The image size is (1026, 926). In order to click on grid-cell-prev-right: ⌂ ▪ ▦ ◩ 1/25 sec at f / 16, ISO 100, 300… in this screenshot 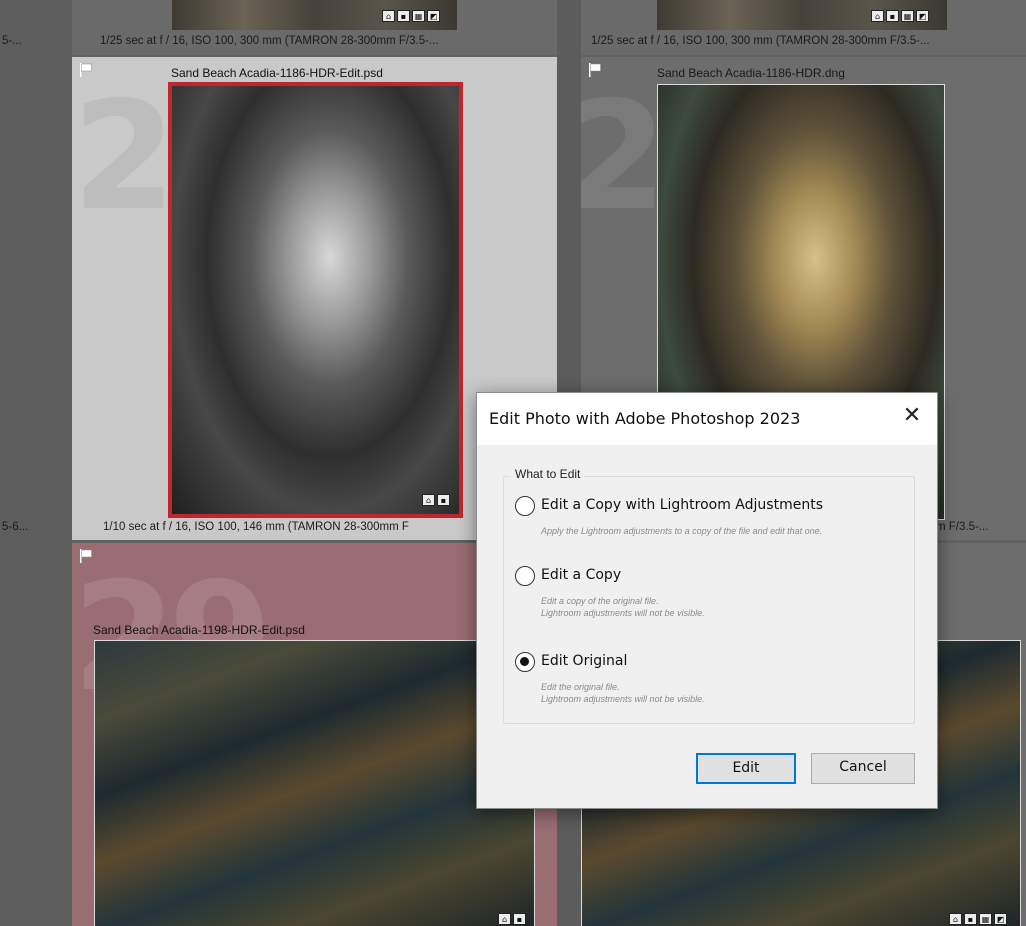, I will do `click(803, 27)`.